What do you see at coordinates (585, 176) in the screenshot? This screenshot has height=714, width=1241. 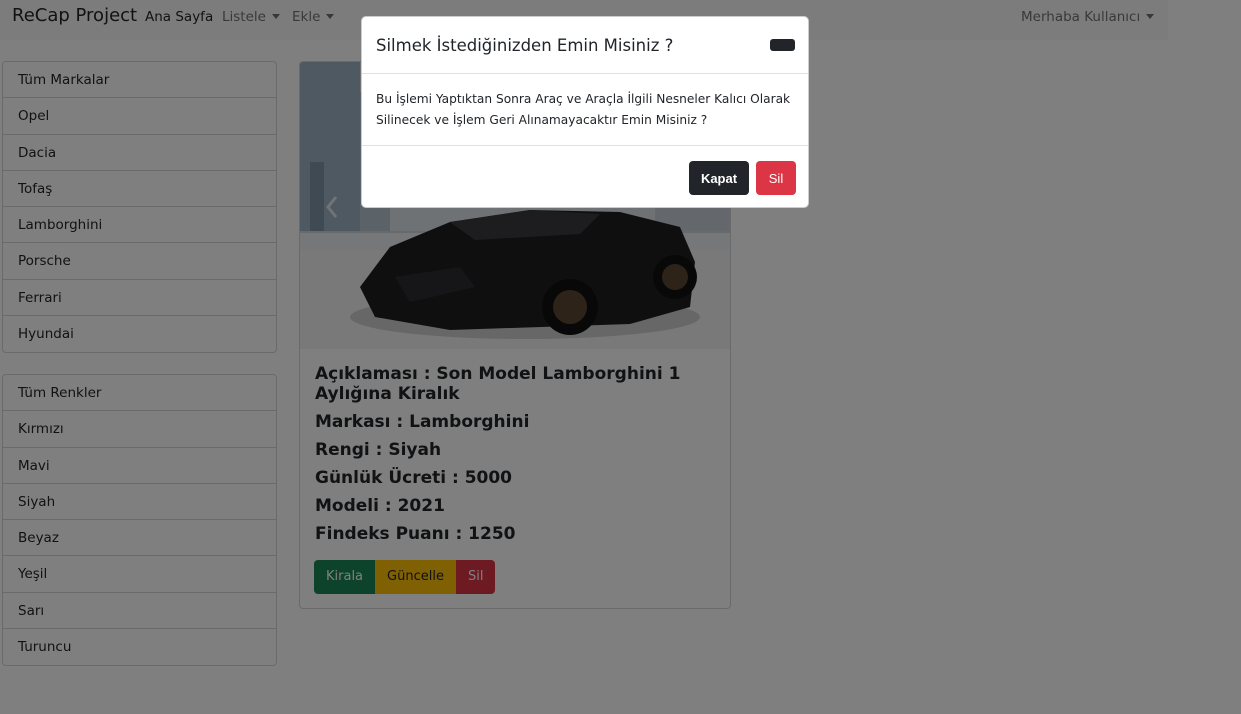 I see `modal-footer: Kapat Sil` at bounding box center [585, 176].